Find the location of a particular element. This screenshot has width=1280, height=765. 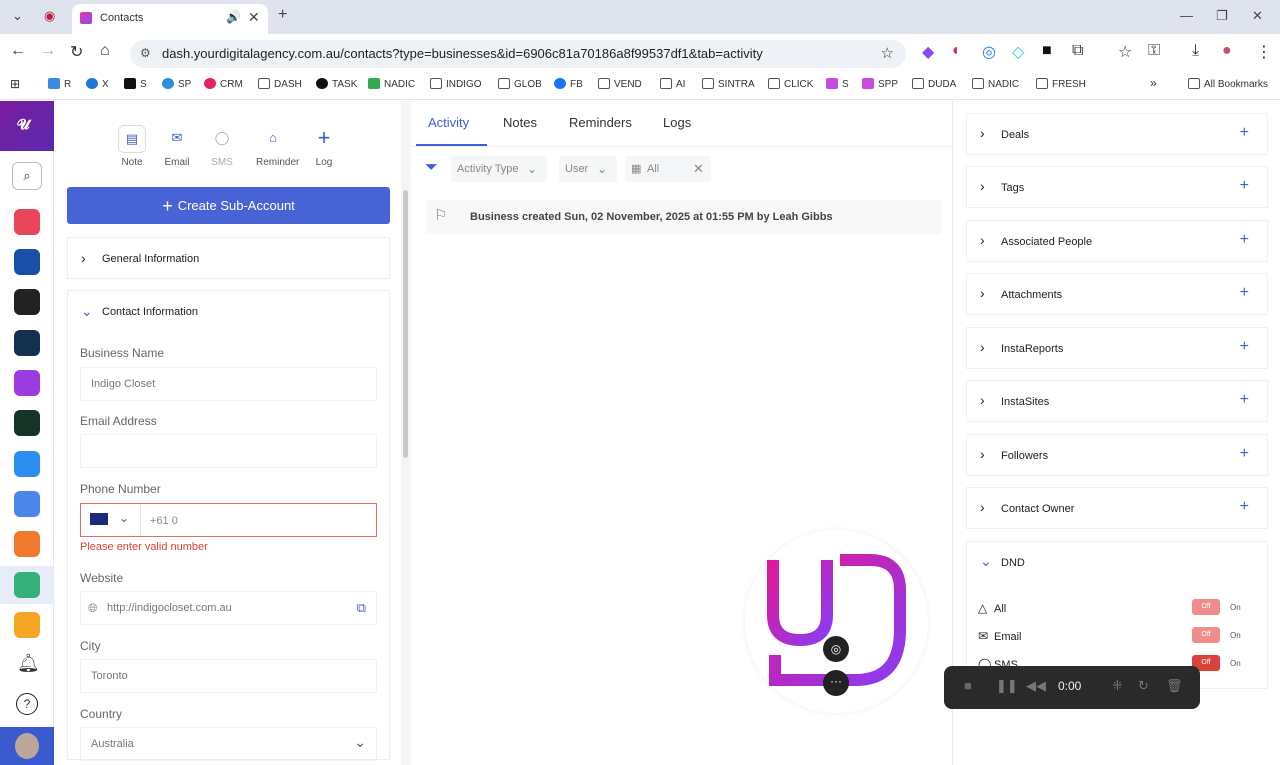

bookmark-folder: SINTRA is located at coordinates (728, 84).